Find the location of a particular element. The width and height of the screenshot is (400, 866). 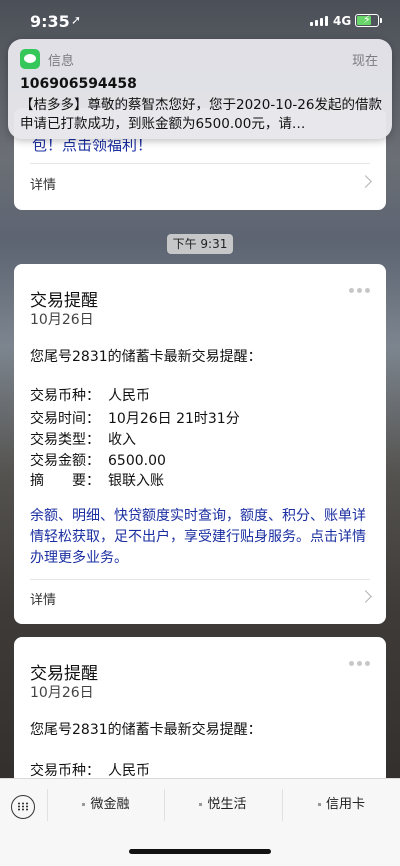

battery-icon: ⚡ is located at coordinates (368, 20).